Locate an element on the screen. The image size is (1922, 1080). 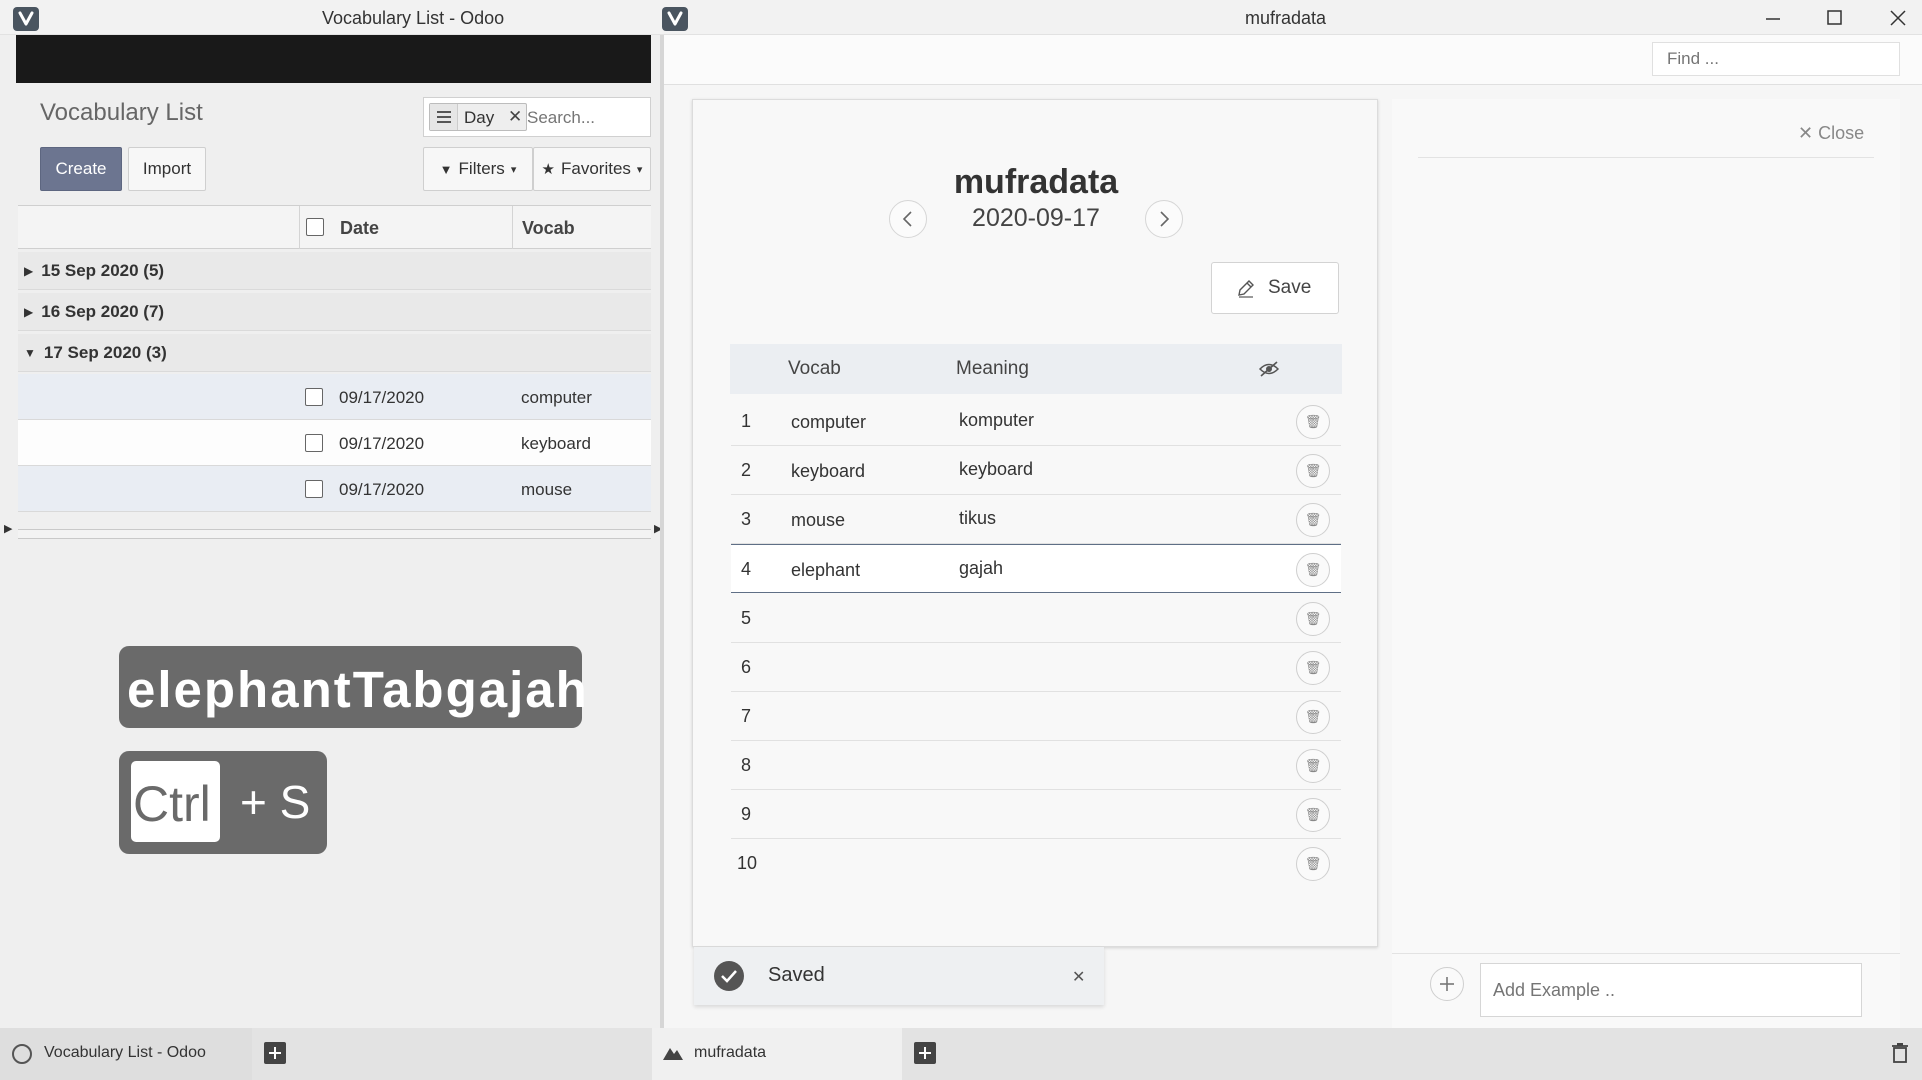
save-button: Save is located at coordinates (1275, 288).